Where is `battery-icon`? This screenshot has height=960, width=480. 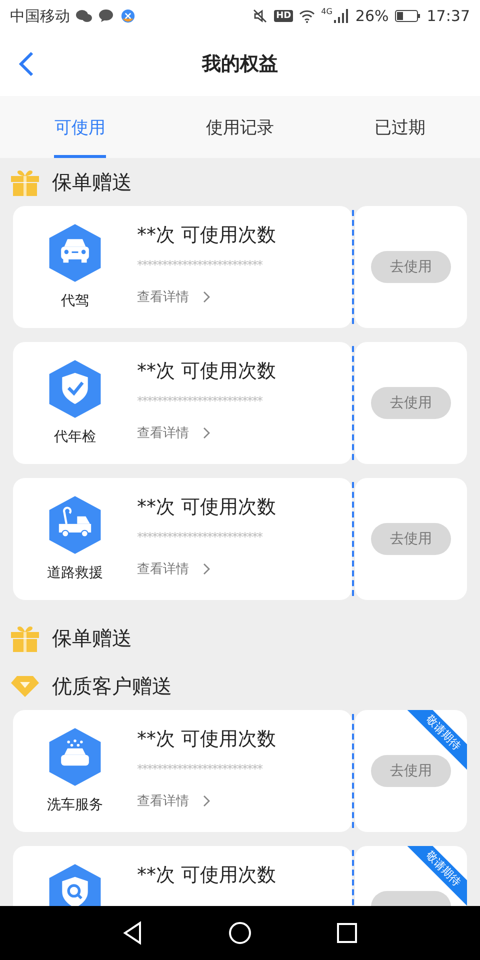 battery-icon is located at coordinates (407, 16).